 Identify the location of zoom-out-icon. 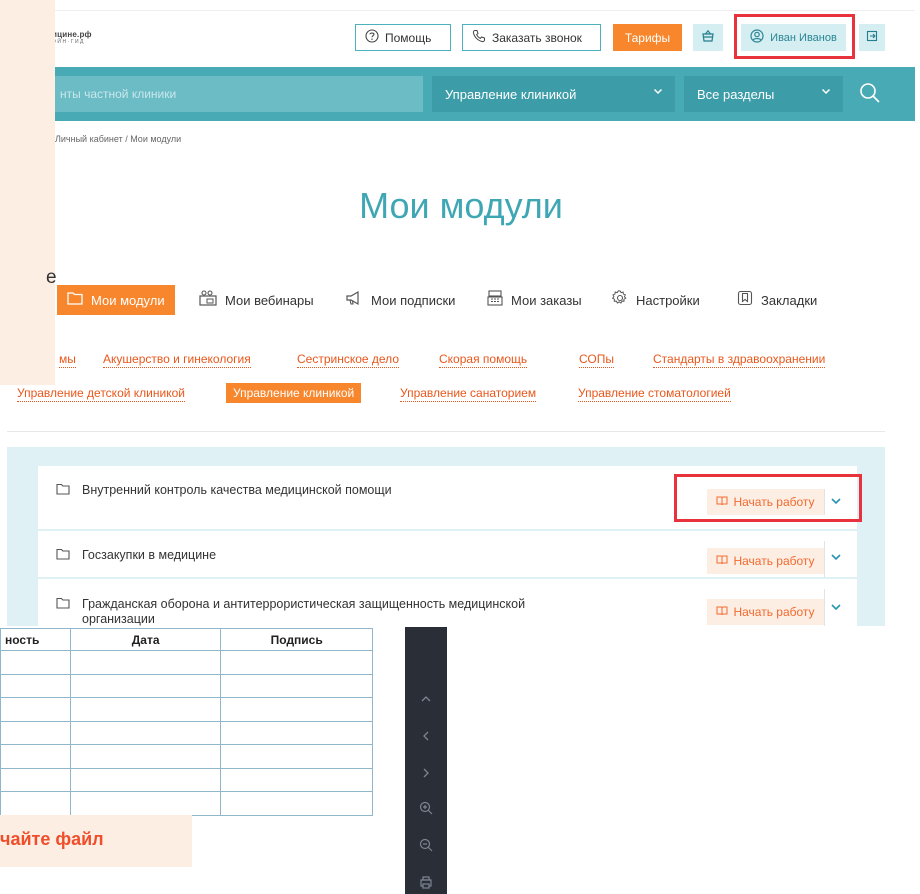
(426, 845).